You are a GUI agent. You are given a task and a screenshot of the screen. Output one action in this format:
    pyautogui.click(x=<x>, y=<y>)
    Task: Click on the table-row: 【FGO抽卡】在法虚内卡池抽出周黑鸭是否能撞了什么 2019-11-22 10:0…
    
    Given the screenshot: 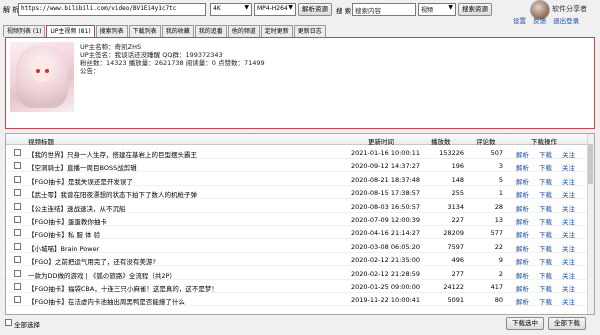 What is the action you would take?
    pyautogui.click(x=300, y=300)
    